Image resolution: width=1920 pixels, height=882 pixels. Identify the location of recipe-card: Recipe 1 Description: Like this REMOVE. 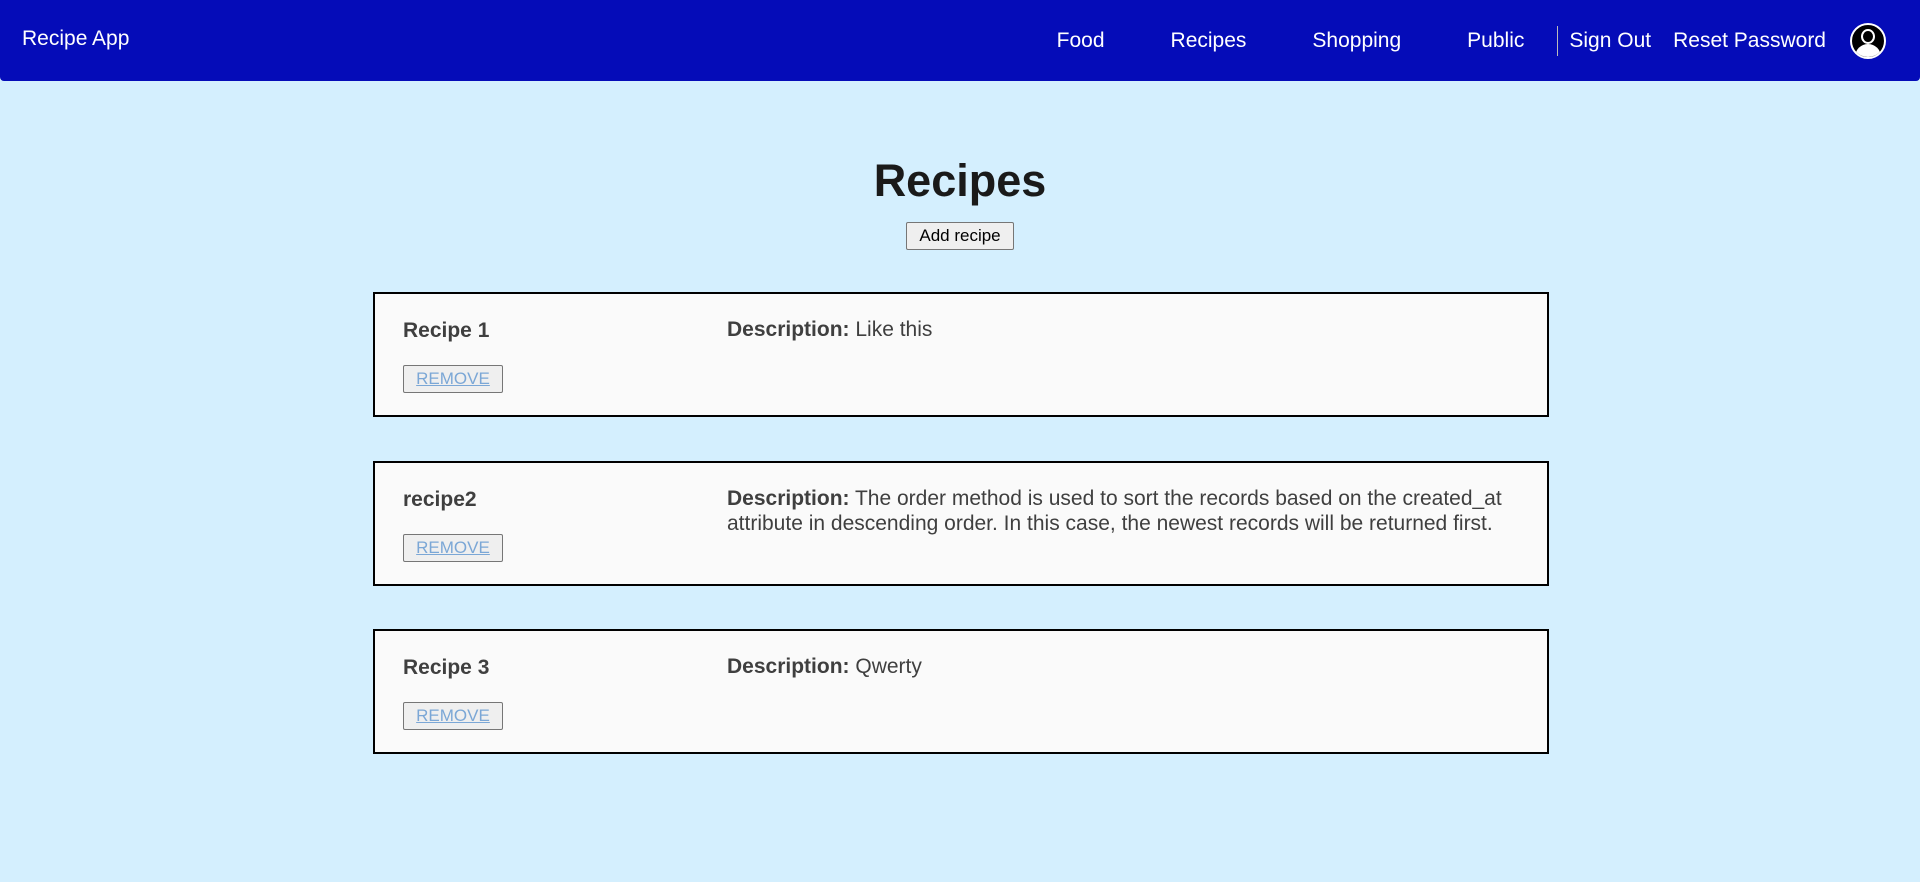
(961, 354).